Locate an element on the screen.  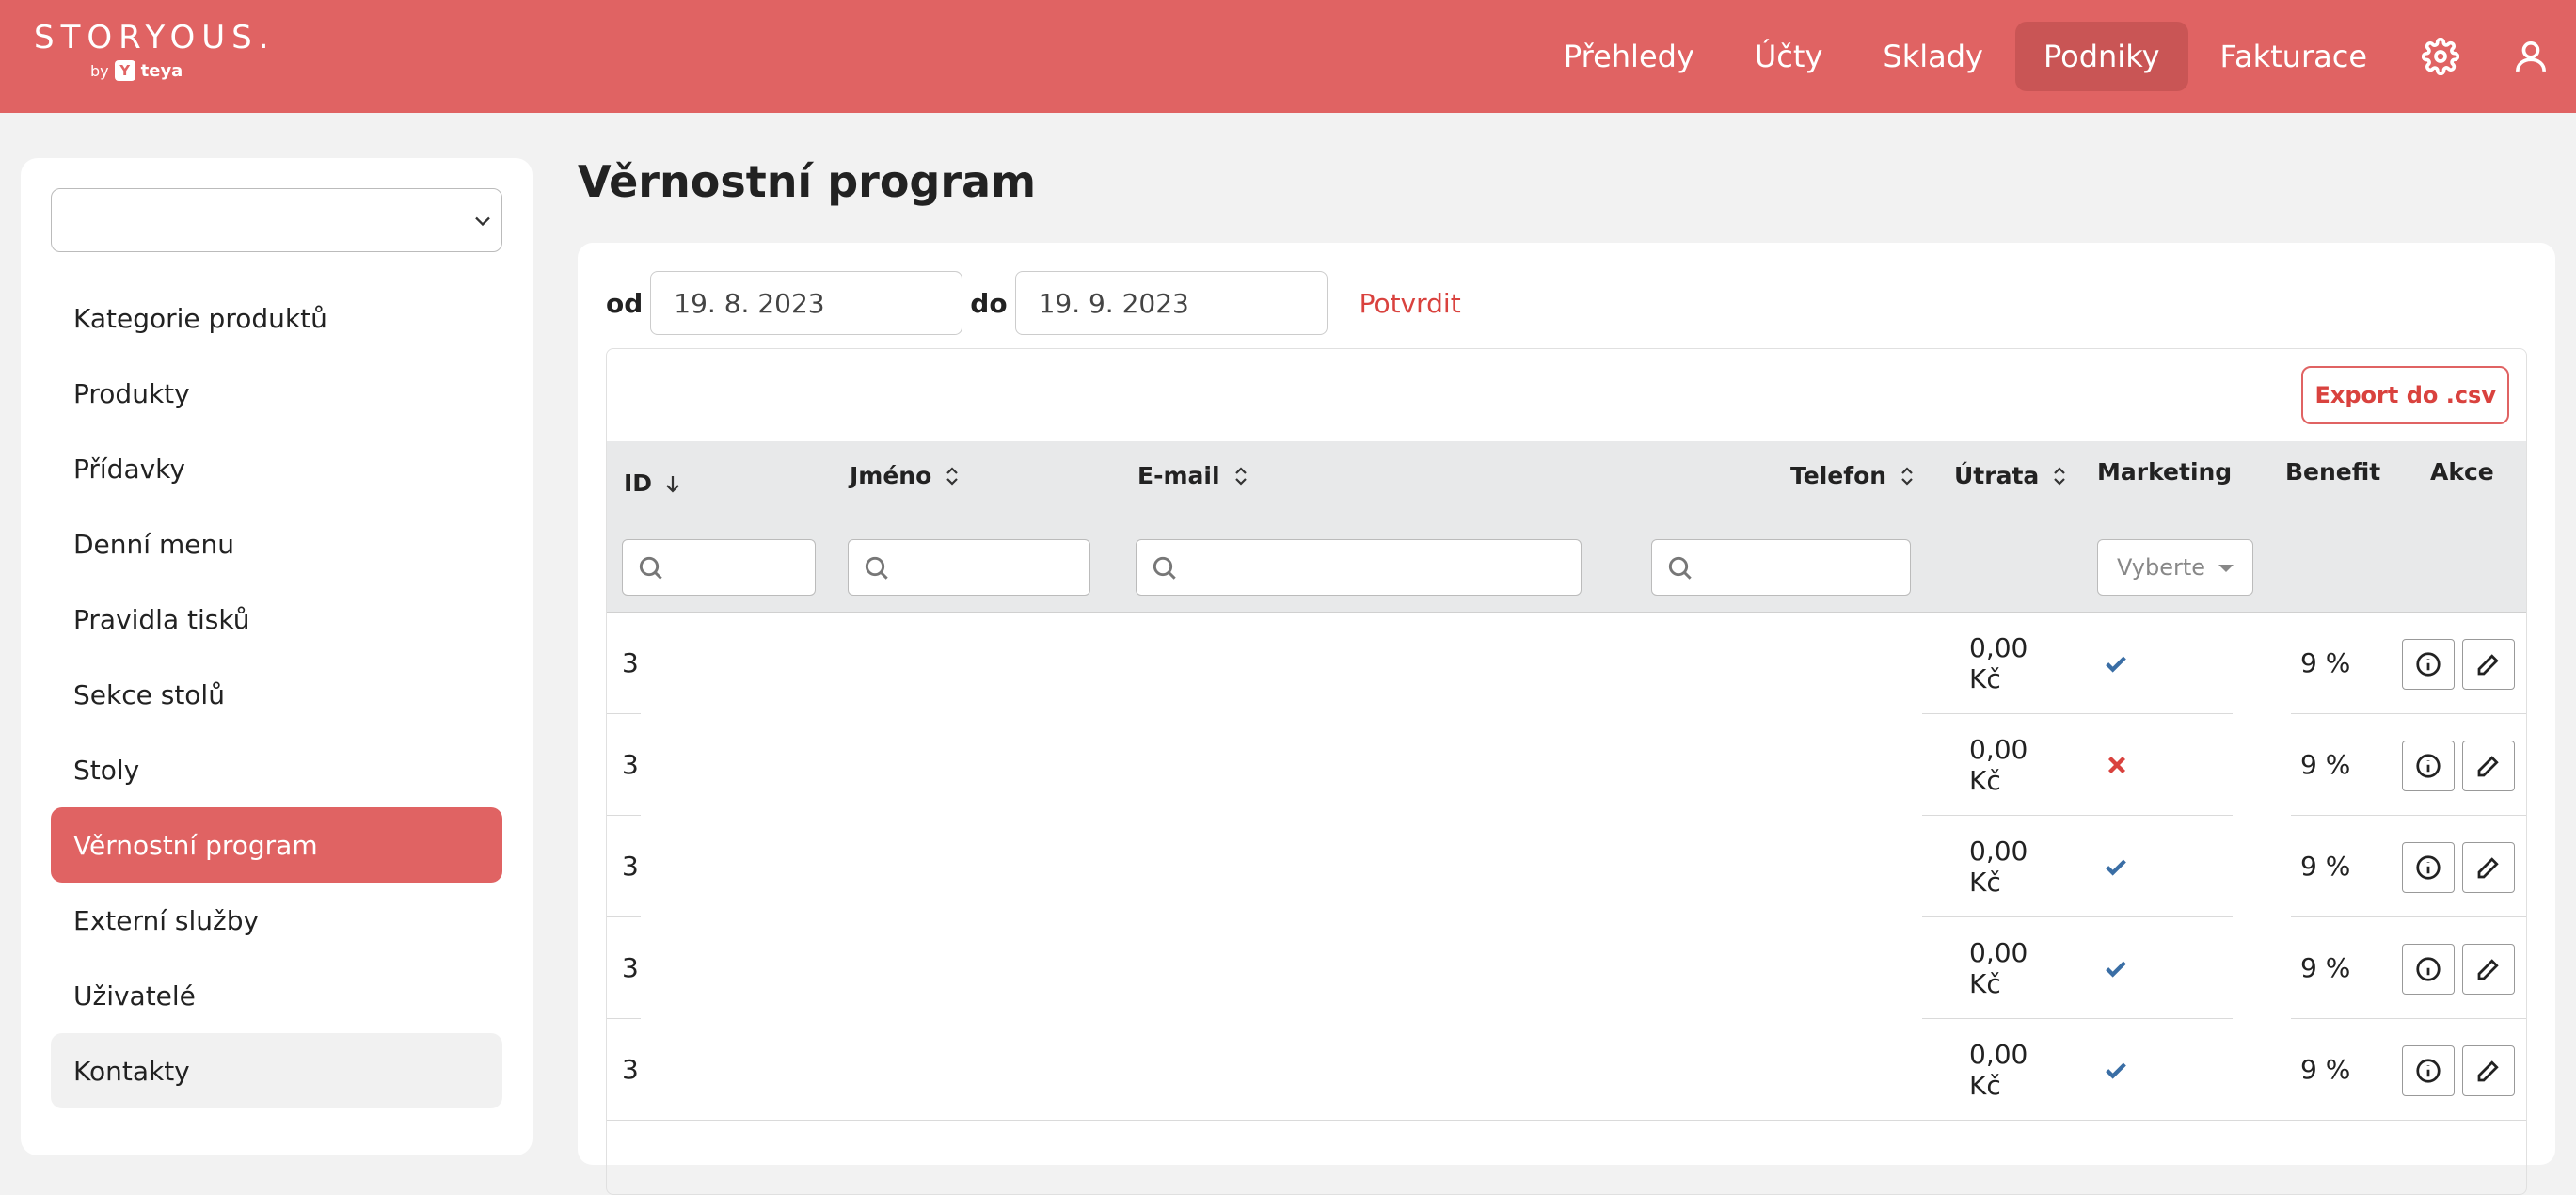
column-label-actions: Akce is located at coordinates (2462, 472).